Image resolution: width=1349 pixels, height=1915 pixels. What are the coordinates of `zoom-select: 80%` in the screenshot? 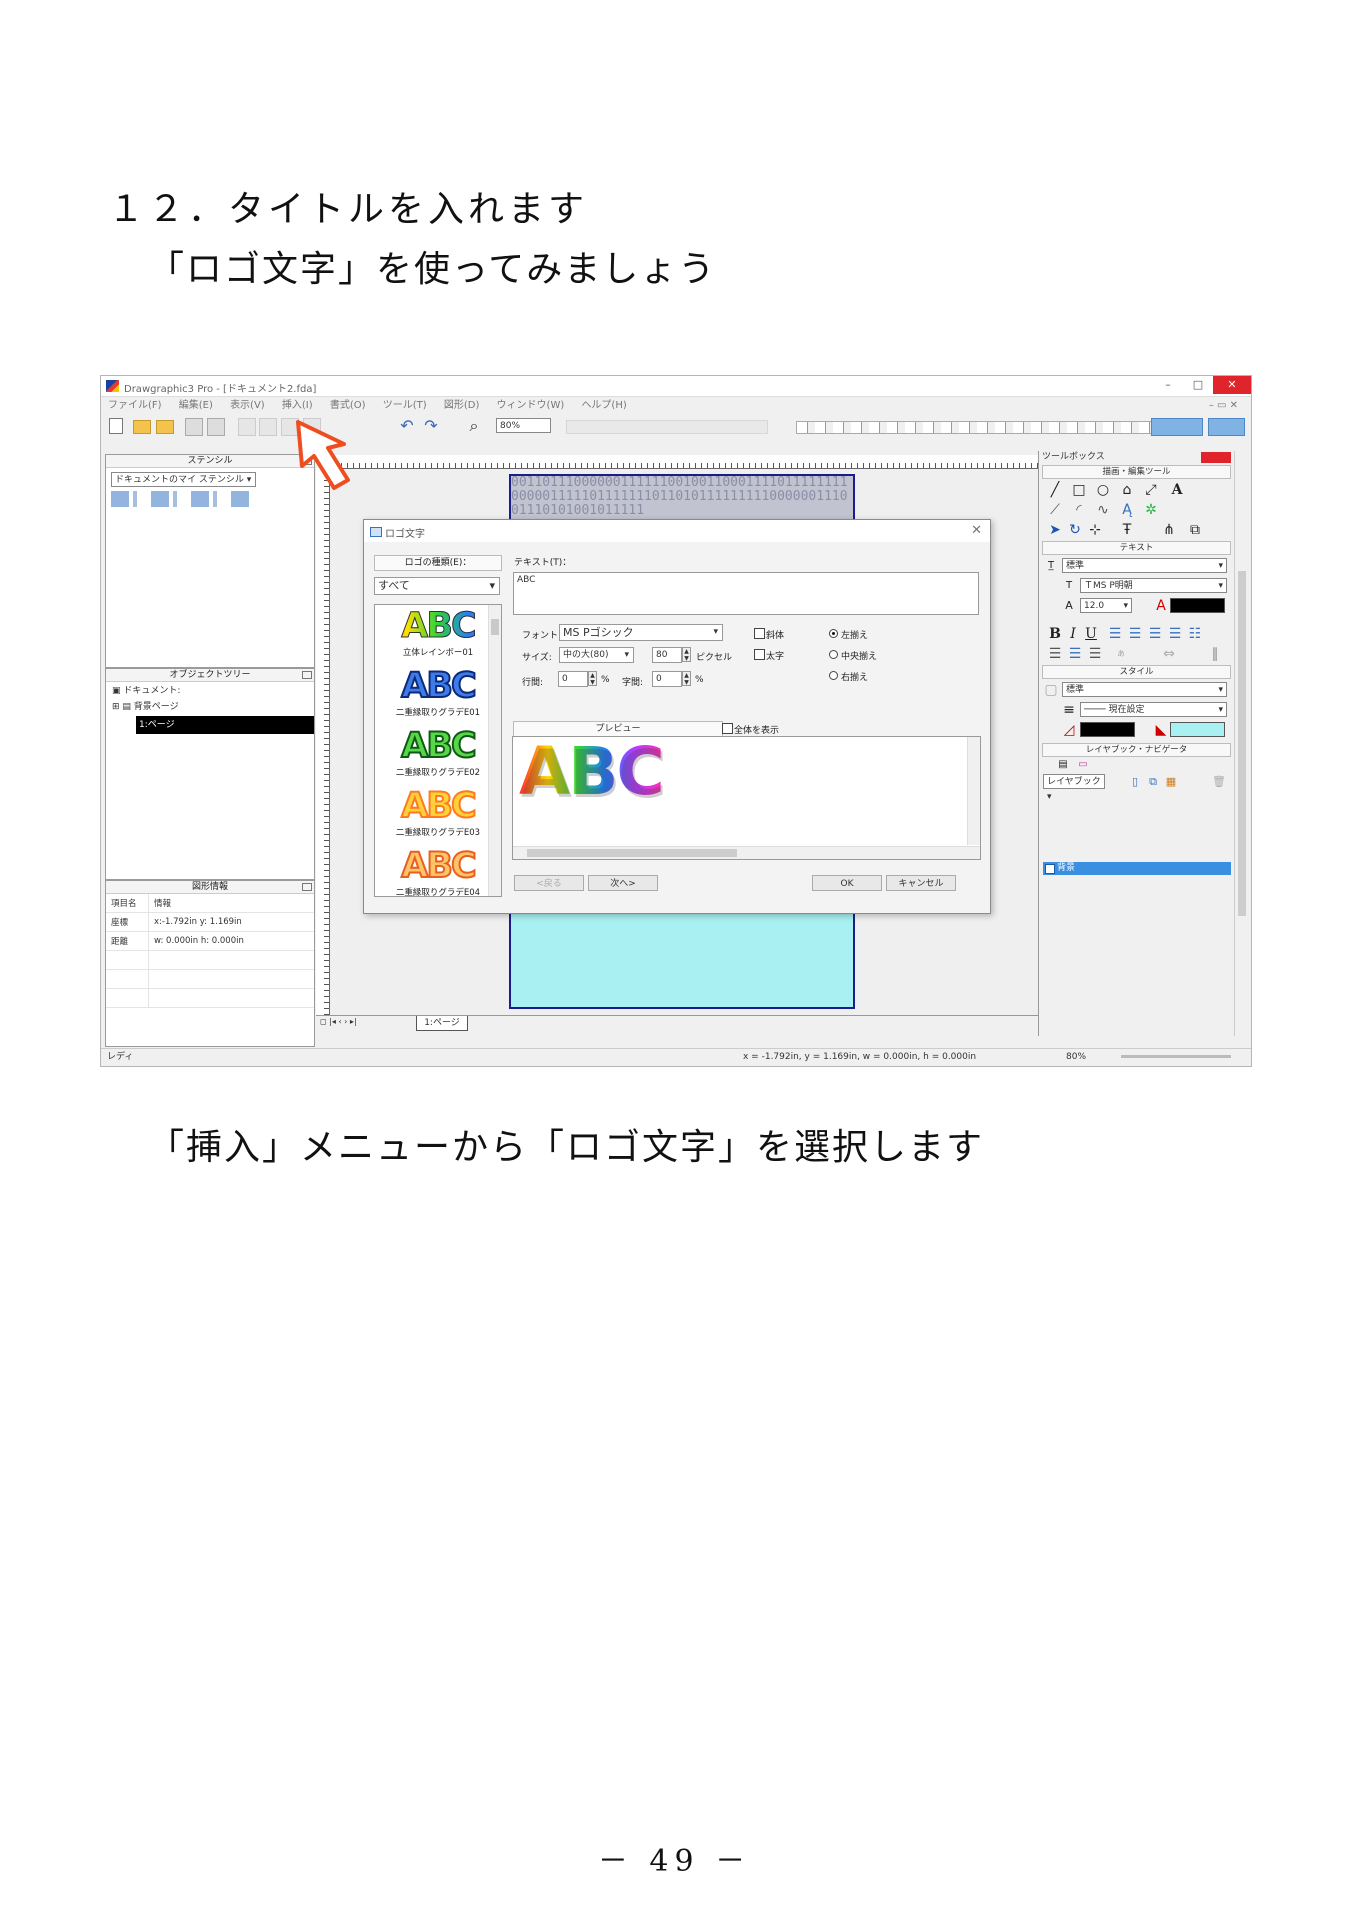 It's located at (523, 425).